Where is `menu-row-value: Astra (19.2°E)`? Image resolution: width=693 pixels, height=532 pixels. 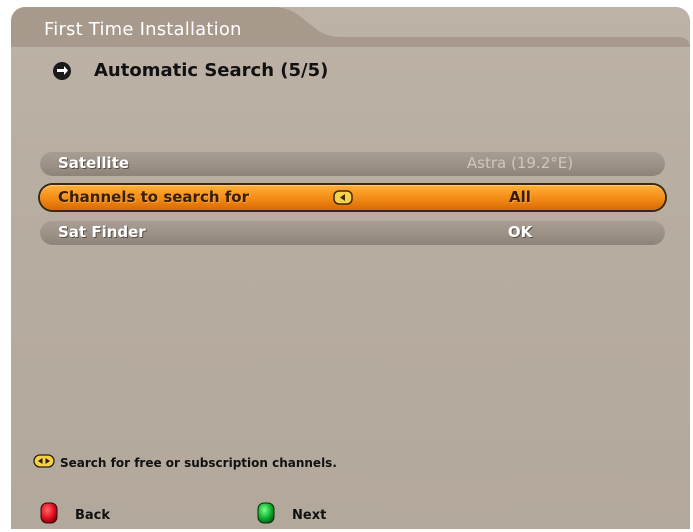
menu-row-value: Astra (19.2°E) is located at coordinates (520, 163).